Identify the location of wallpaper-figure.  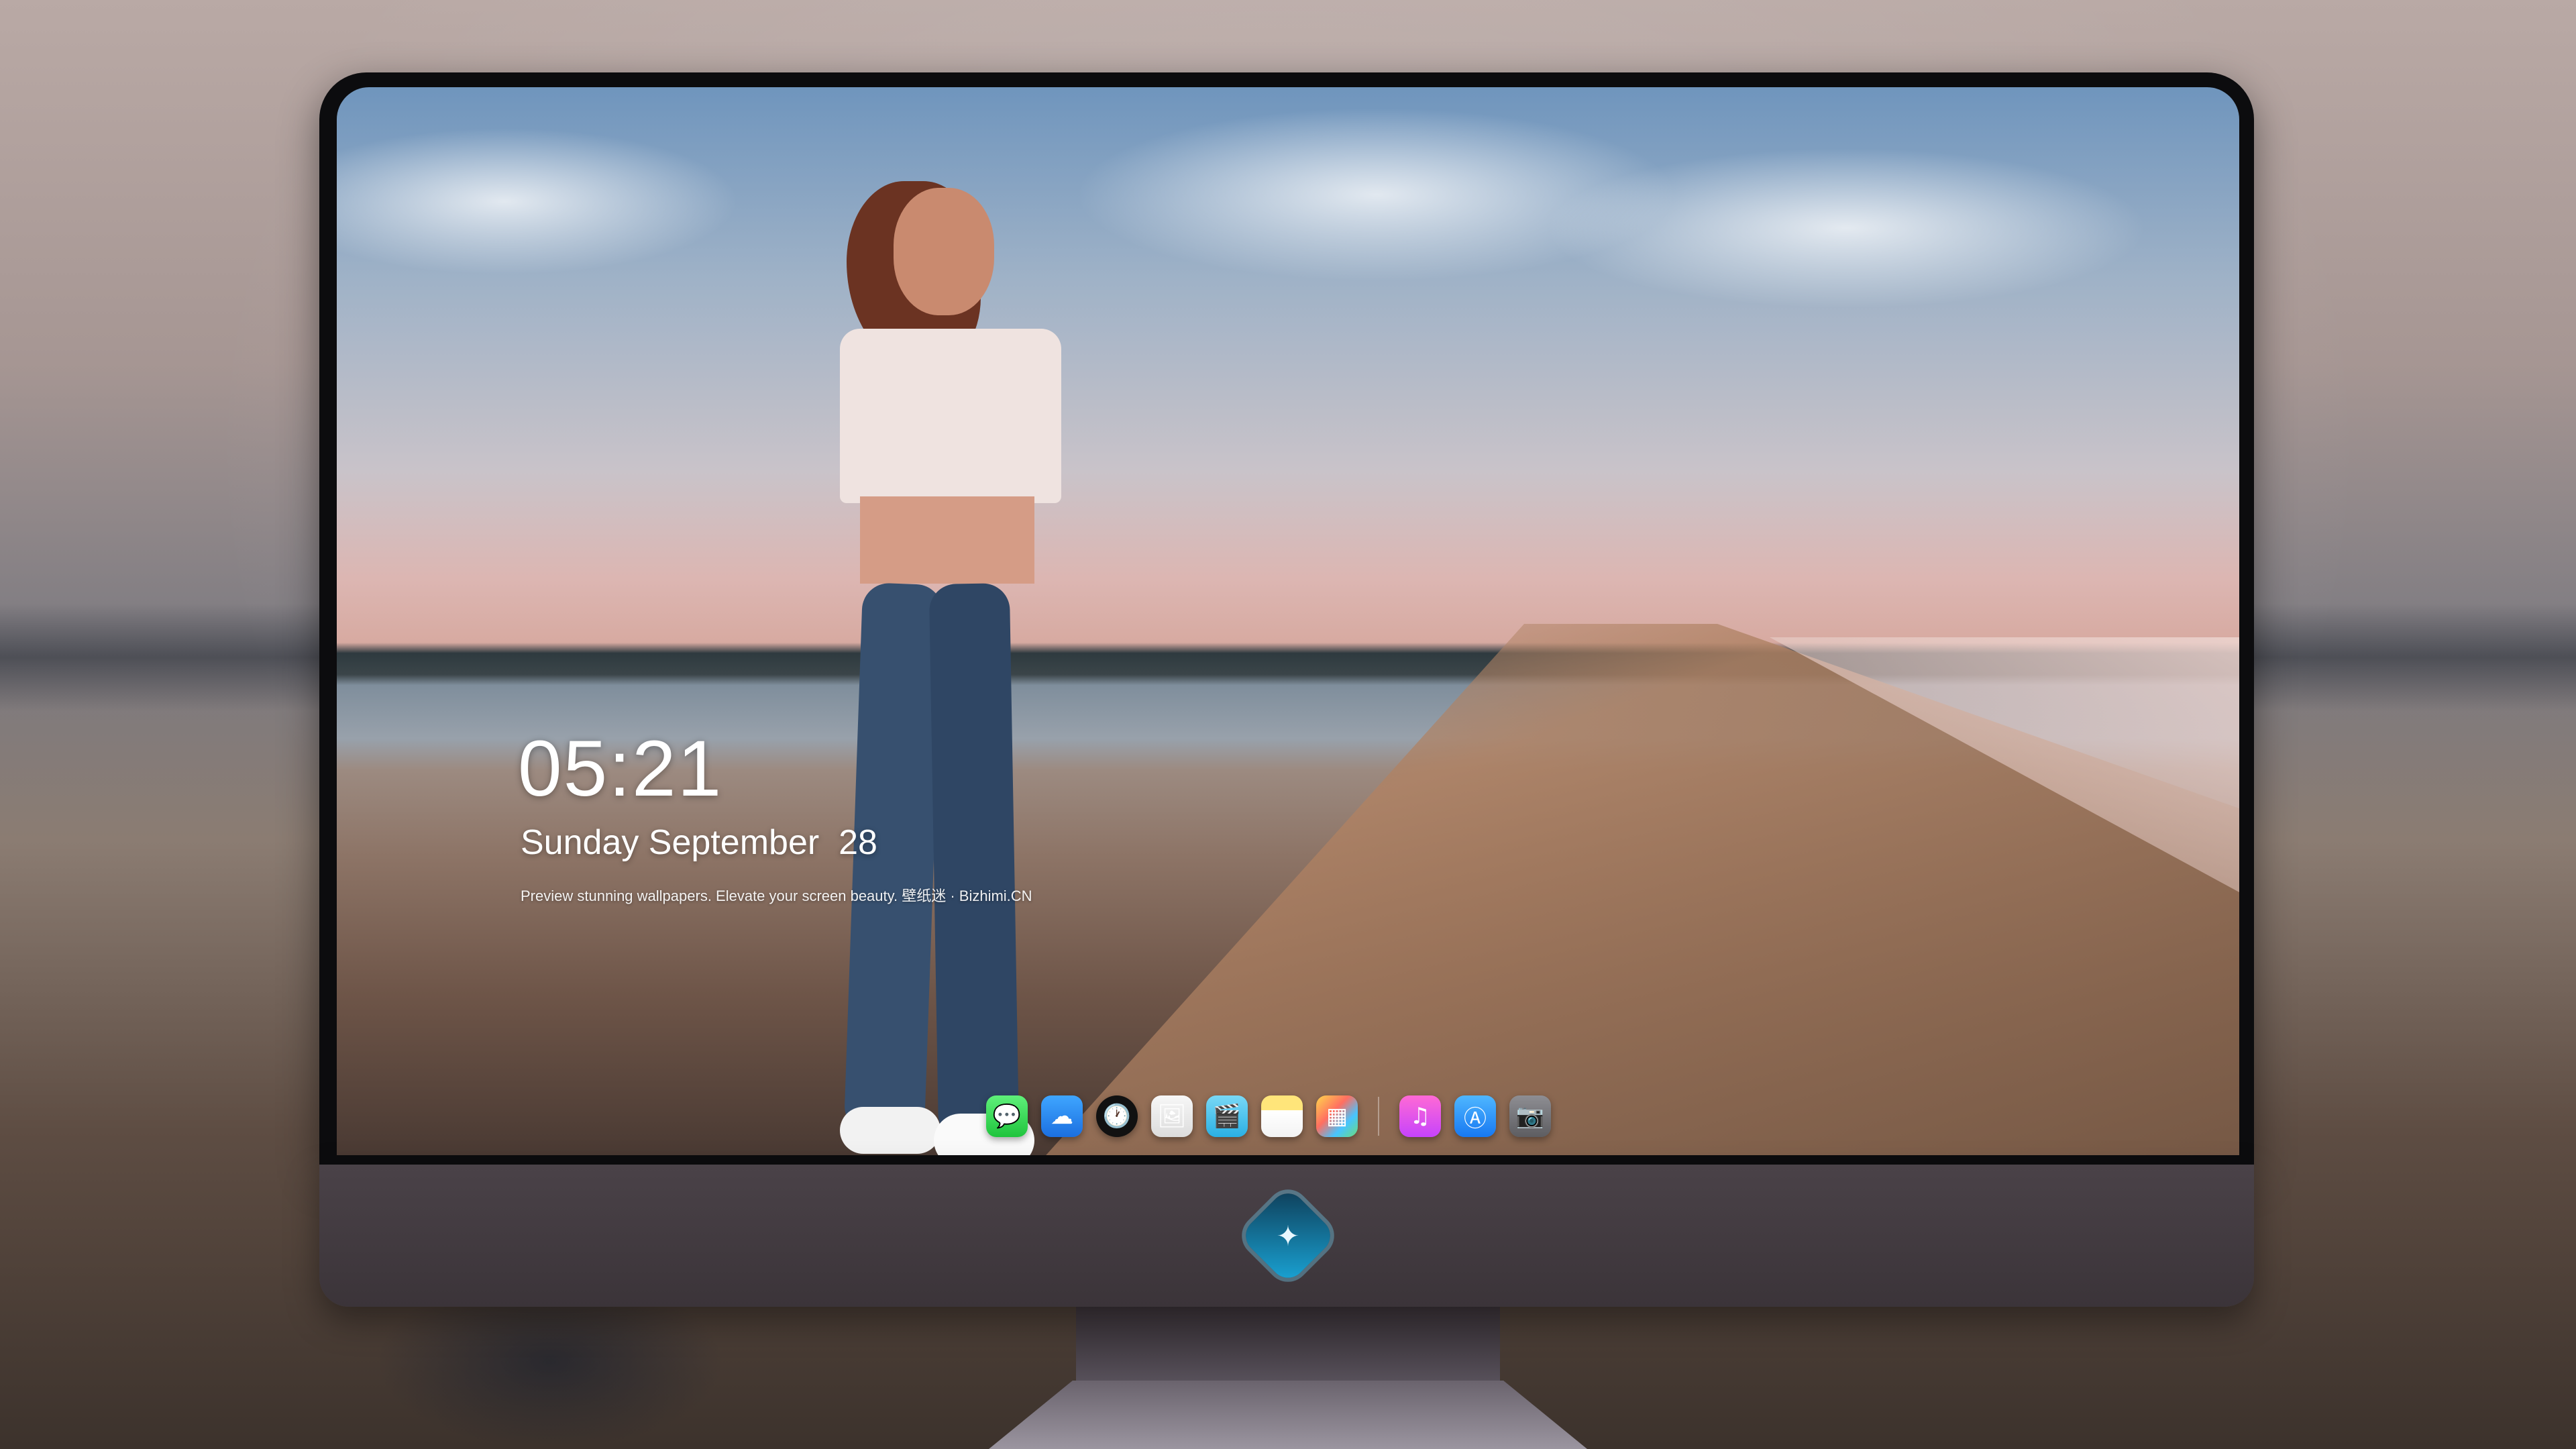
(900, 628).